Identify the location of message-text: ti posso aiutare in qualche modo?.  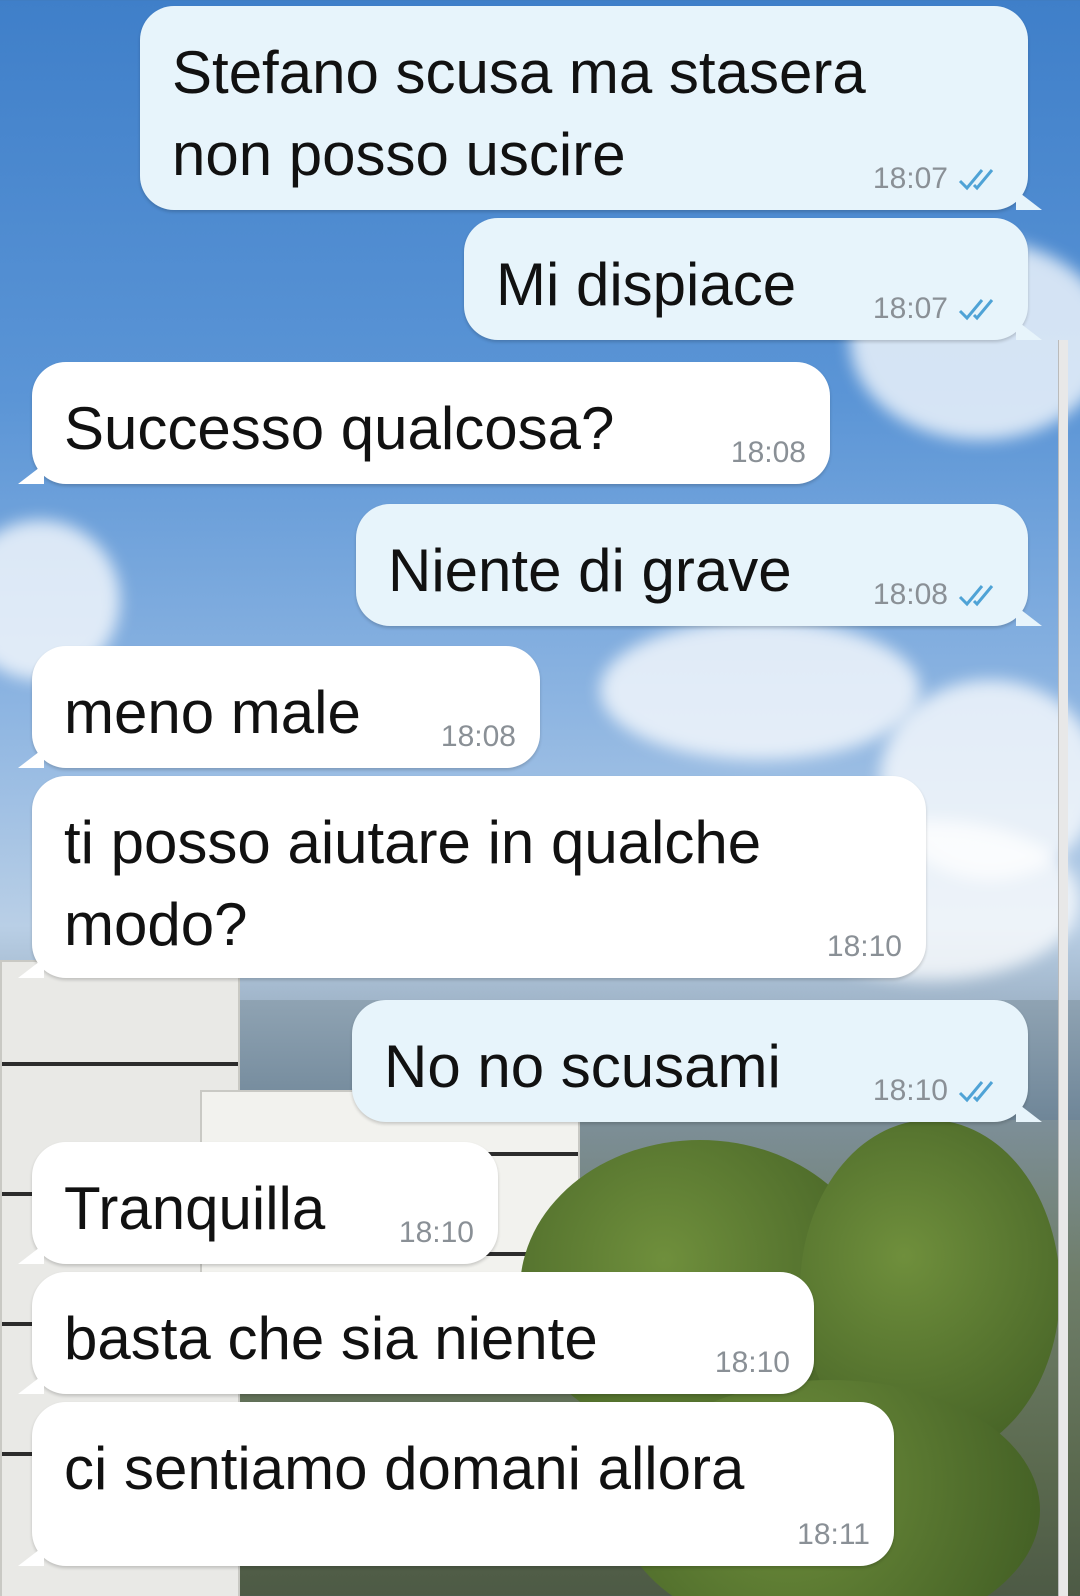
(413, 883).